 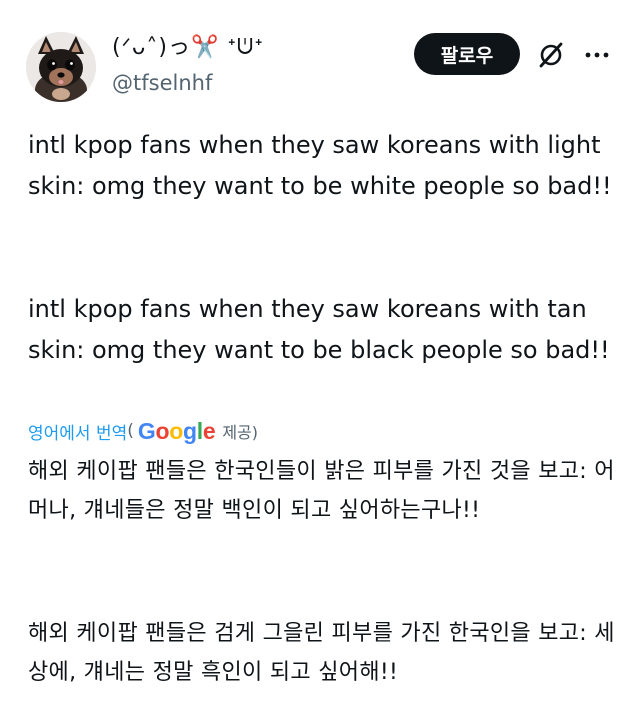 What do you see at coordinates (189, 430) in the screenshot?
I see `google-logo-letter: g` at bounding box center [189, 430].